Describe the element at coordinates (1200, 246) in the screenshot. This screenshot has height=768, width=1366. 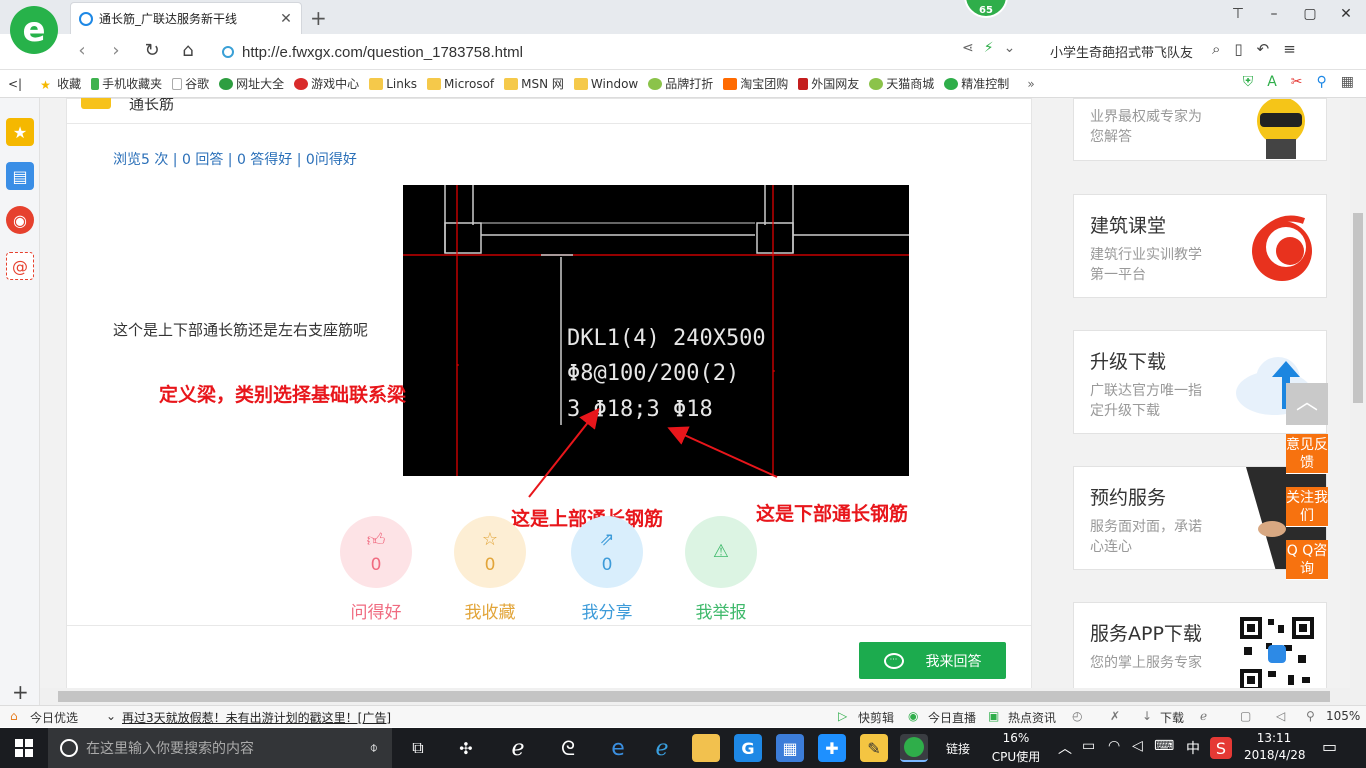
I see `card-building-class: 建筑课堂 建筑行业实训教学第一平台` at that location.